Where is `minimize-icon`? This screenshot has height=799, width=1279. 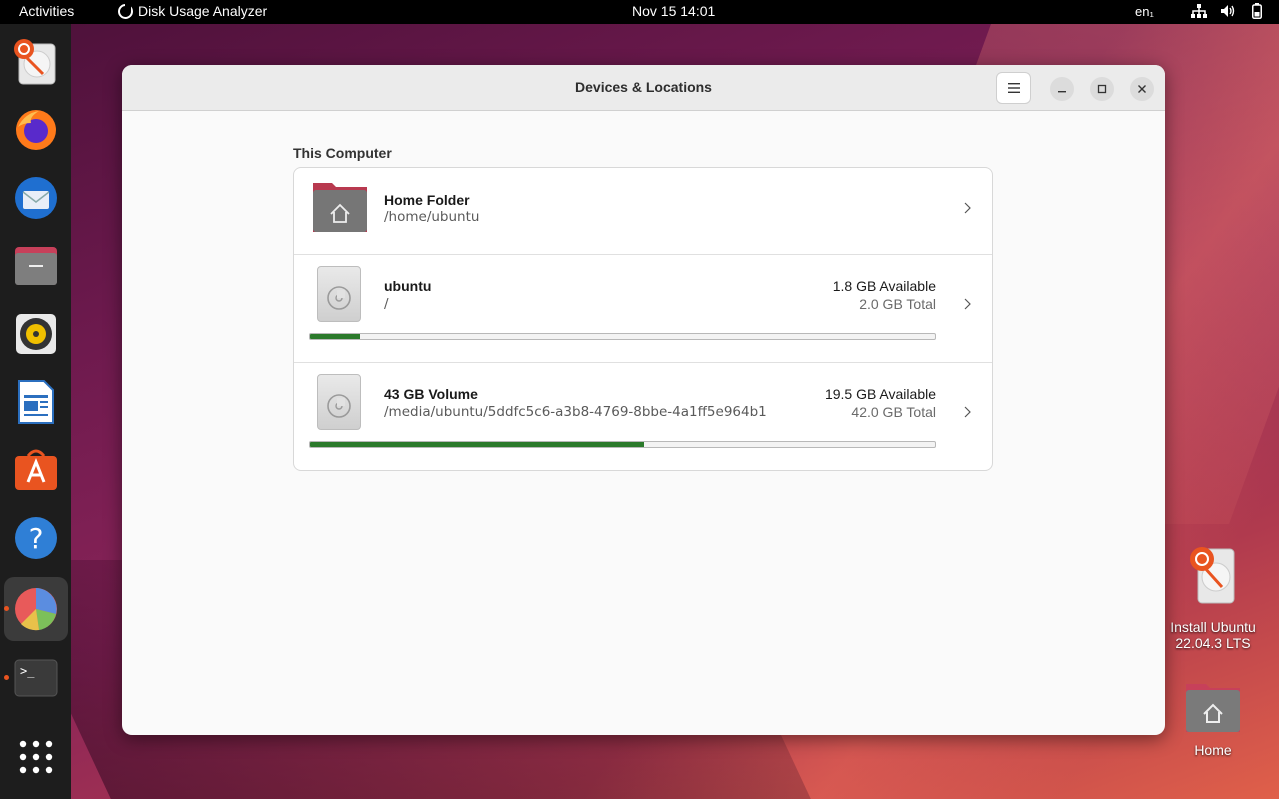
minimize-icon is located at coordinates (1062, 92).